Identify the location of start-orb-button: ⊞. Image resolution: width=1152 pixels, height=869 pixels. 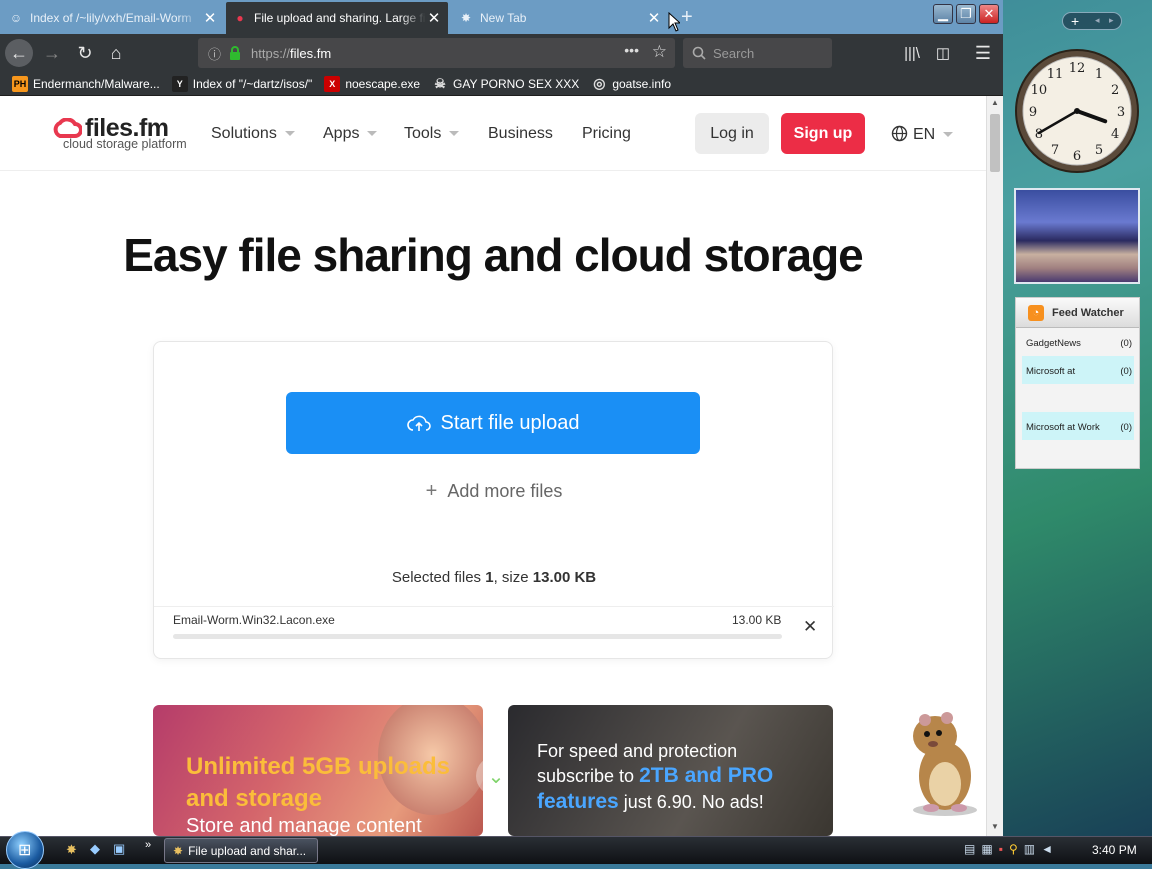
(25, 850).